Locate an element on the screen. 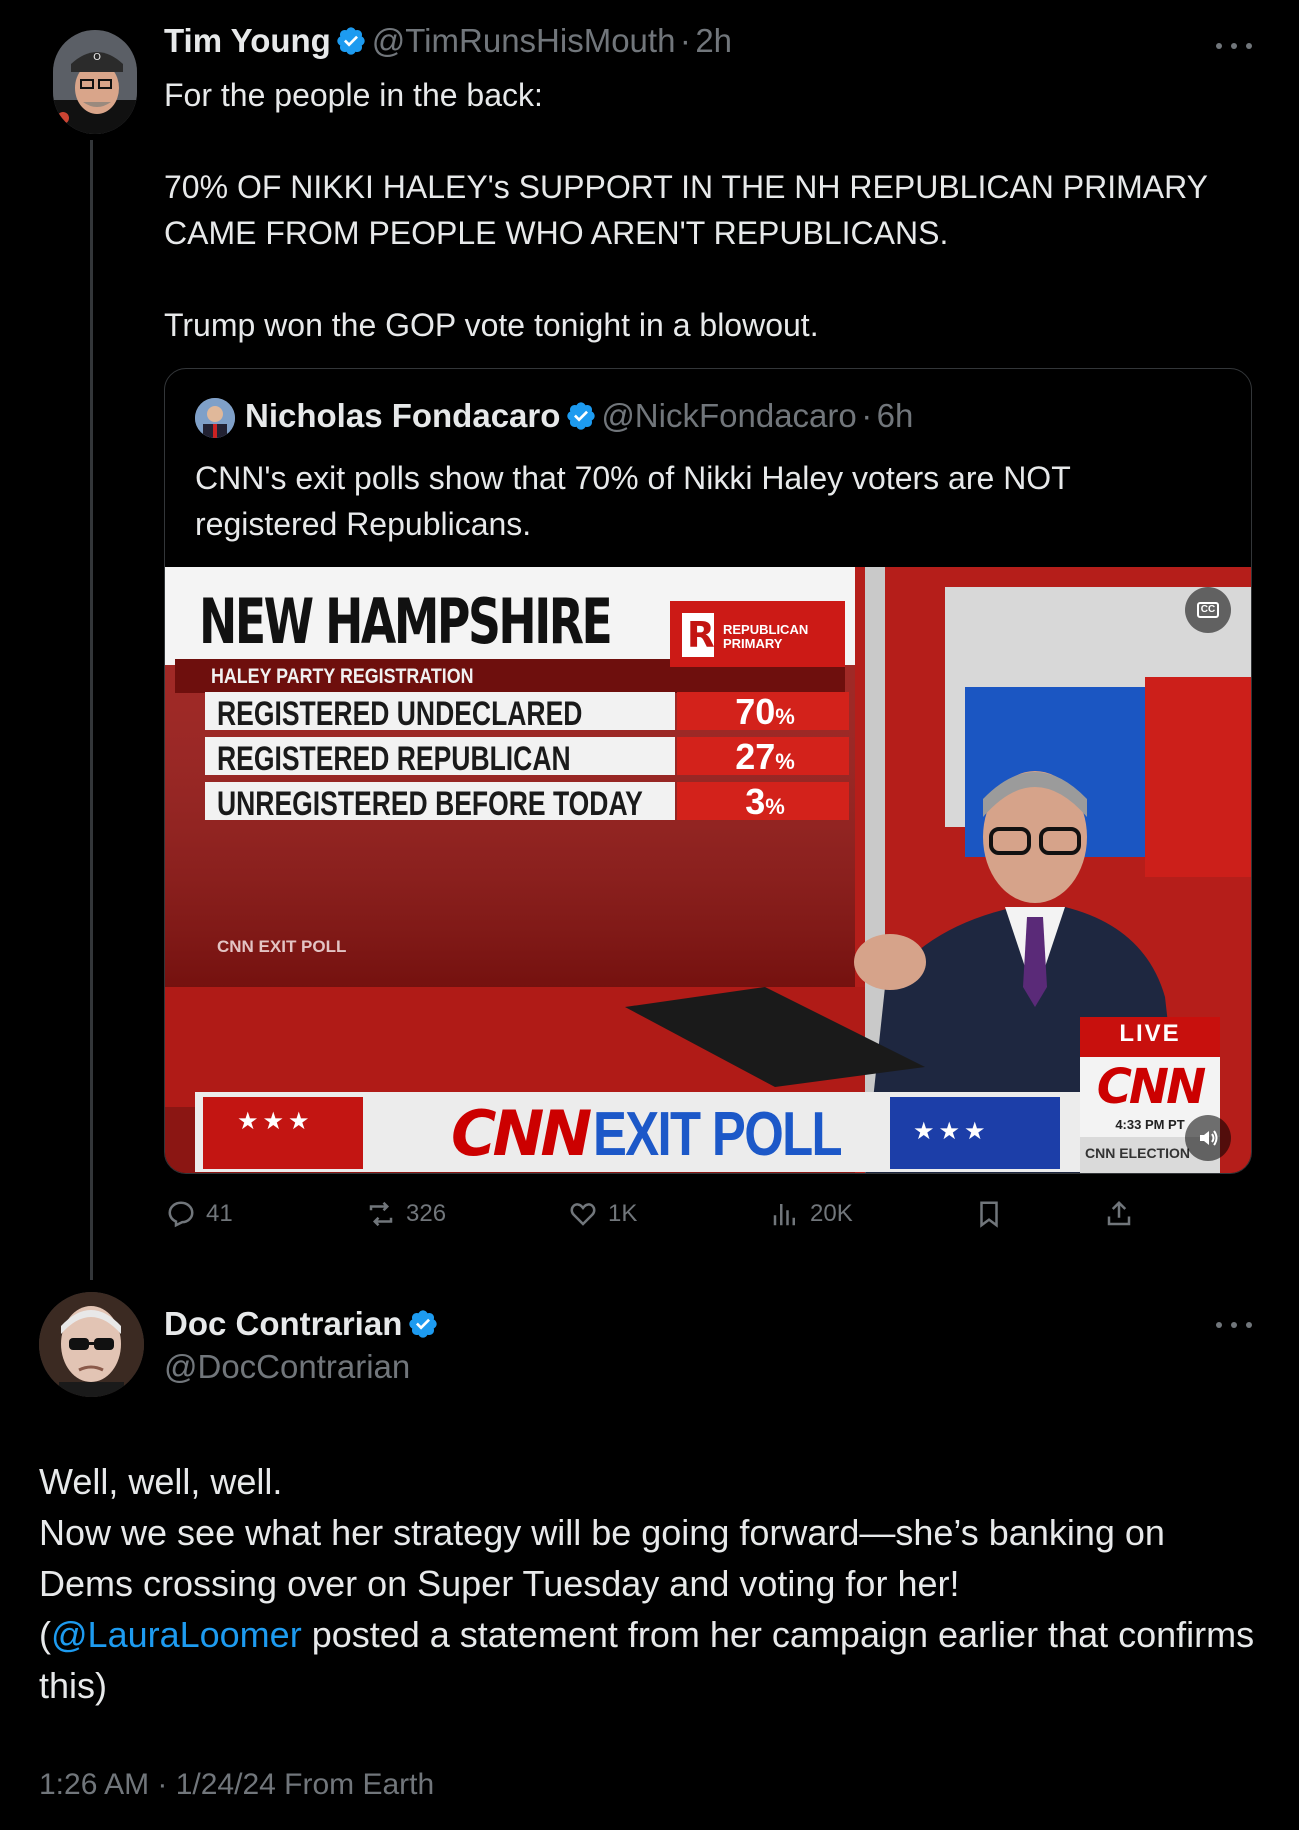 This screenshot has width=1299, height=1830. repost-count: 326 is located at coordinates (426, 1213).